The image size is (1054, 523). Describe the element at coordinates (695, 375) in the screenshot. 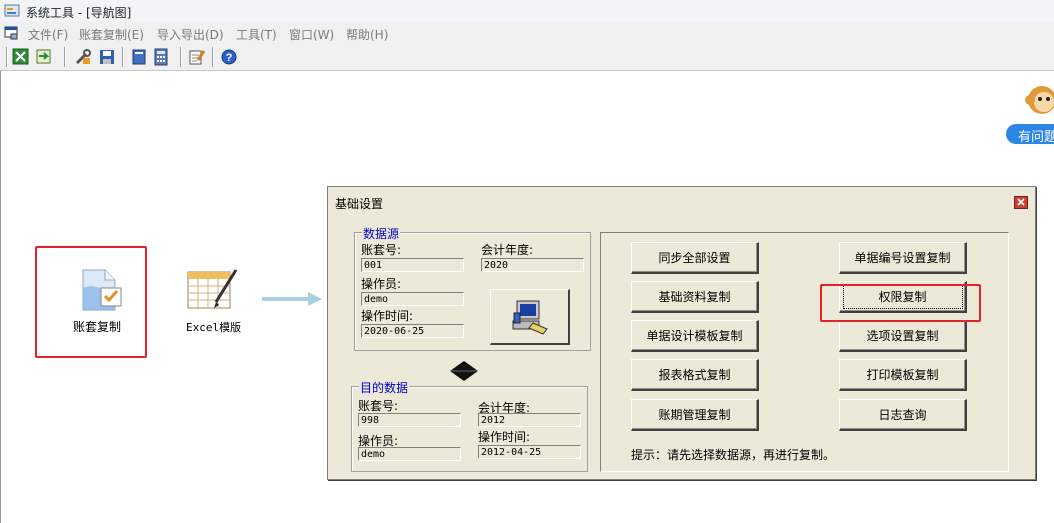

I see `copy-report-format-button: 报表格式复制` at that location.